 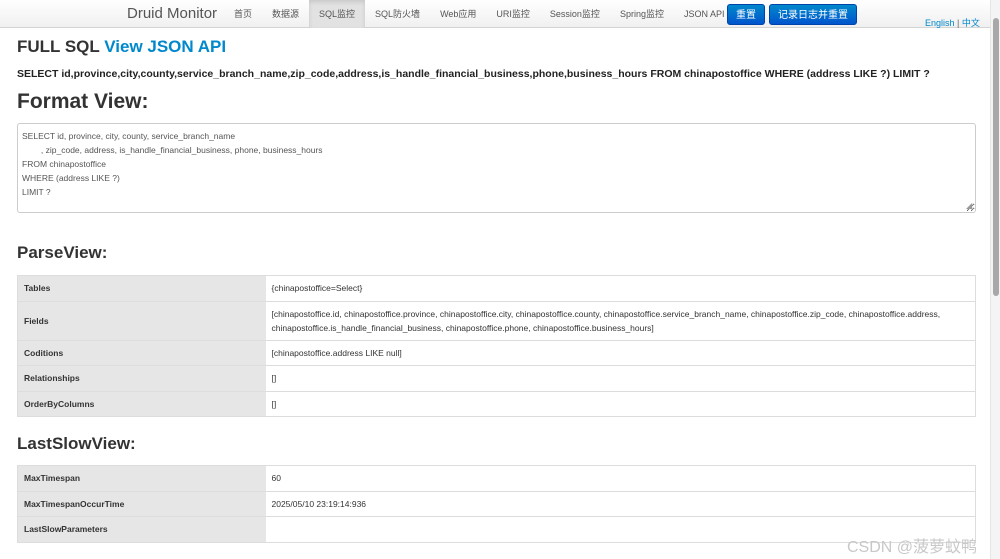 What do you see at coordinates (620, 503) in the screenshot?
I see `row-value: 2025/05/10 23:19:14:936` at bounding box center [620, 503].